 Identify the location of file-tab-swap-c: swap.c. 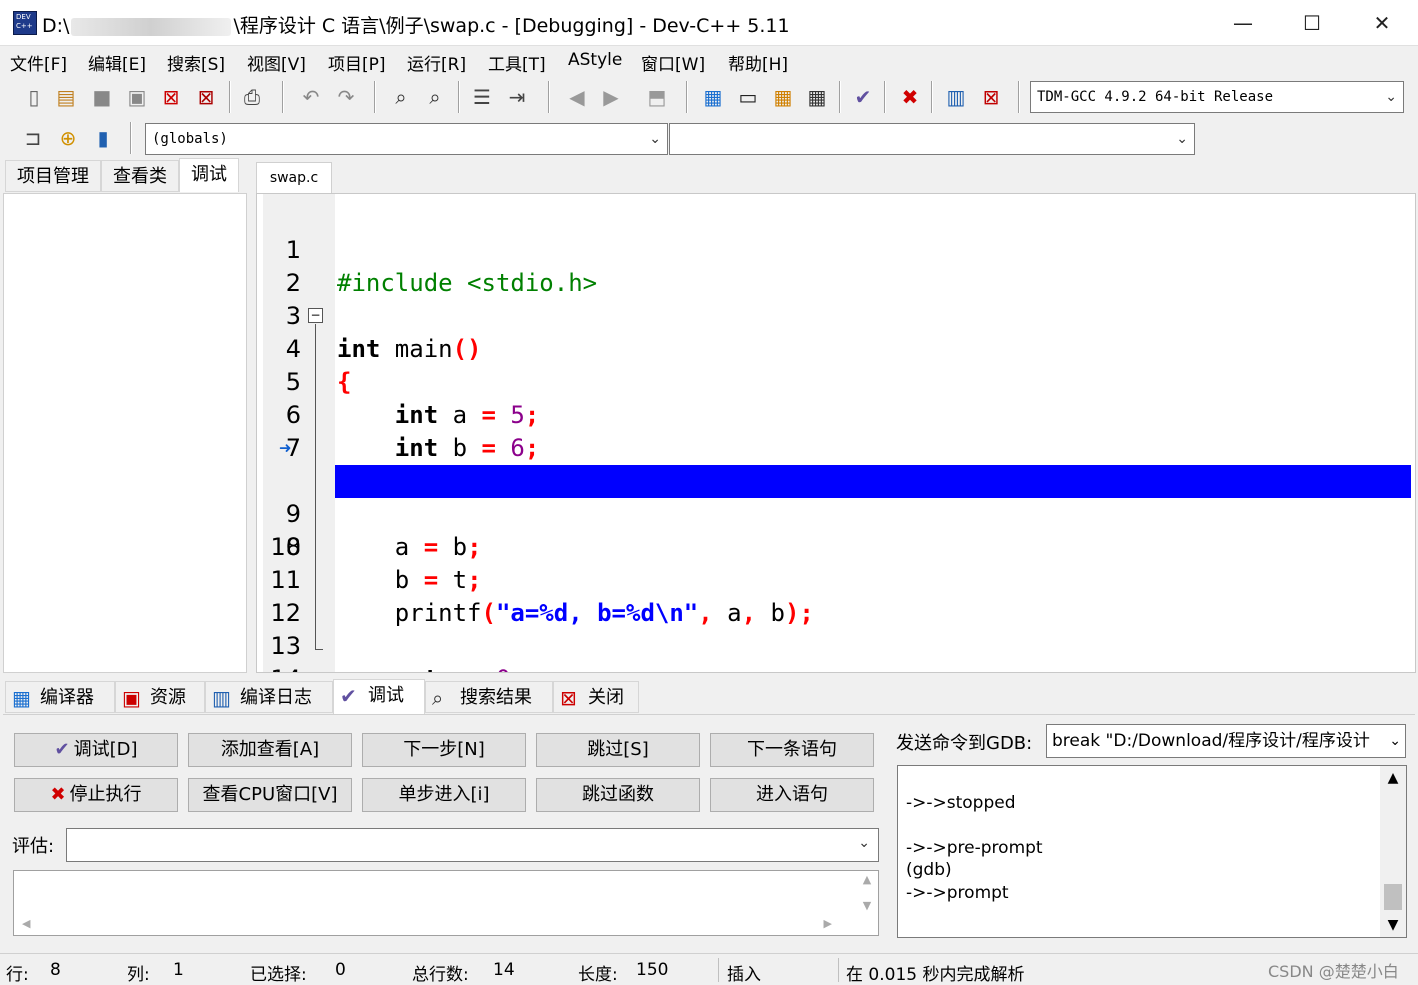
(294, 178).